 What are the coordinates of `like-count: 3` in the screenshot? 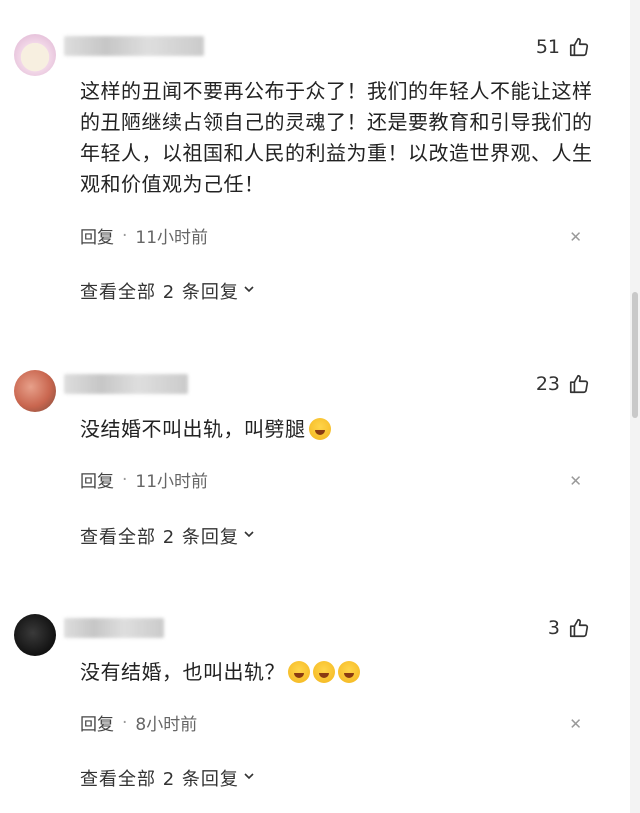 It's located at (553, 628).